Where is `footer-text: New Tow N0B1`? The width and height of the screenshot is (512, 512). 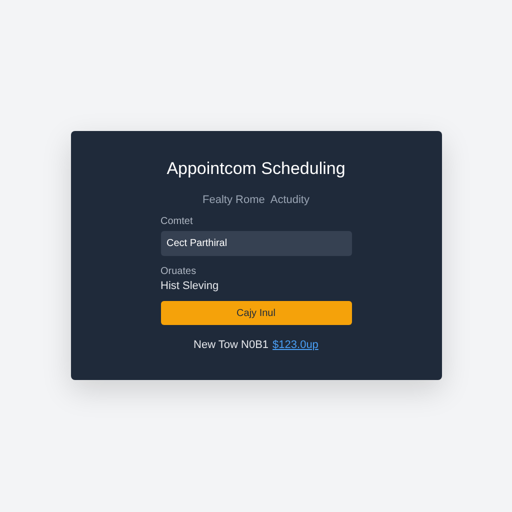
footer-text: New Tow N0B1 is located at coordinates (231, 345).